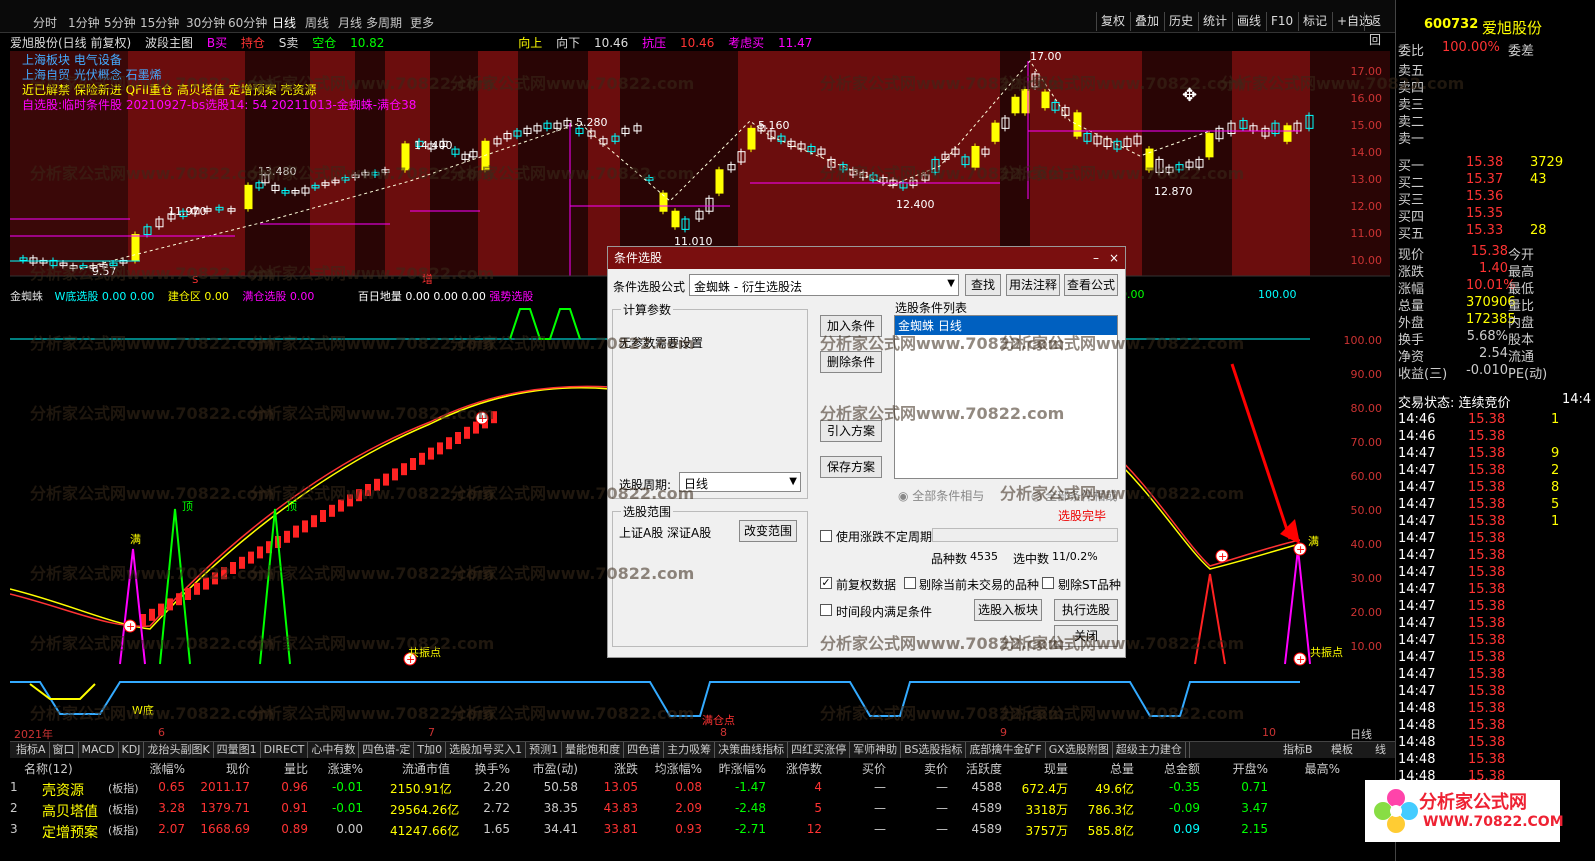  Describe the element at coordinates (752, 750) in the screenshot. I see `indicator-tab-15: 决策曲线指标` at that location.